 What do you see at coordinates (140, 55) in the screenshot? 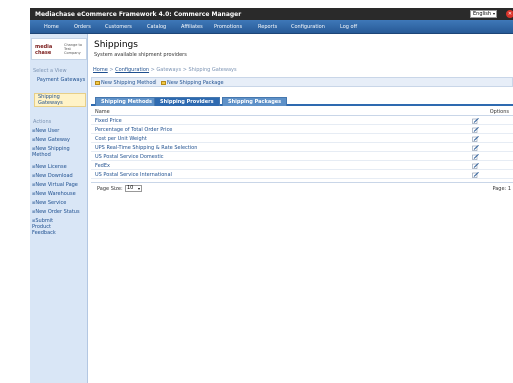
I see `page-subtitle: System available shipment providers` at bounding box center [140, 55].